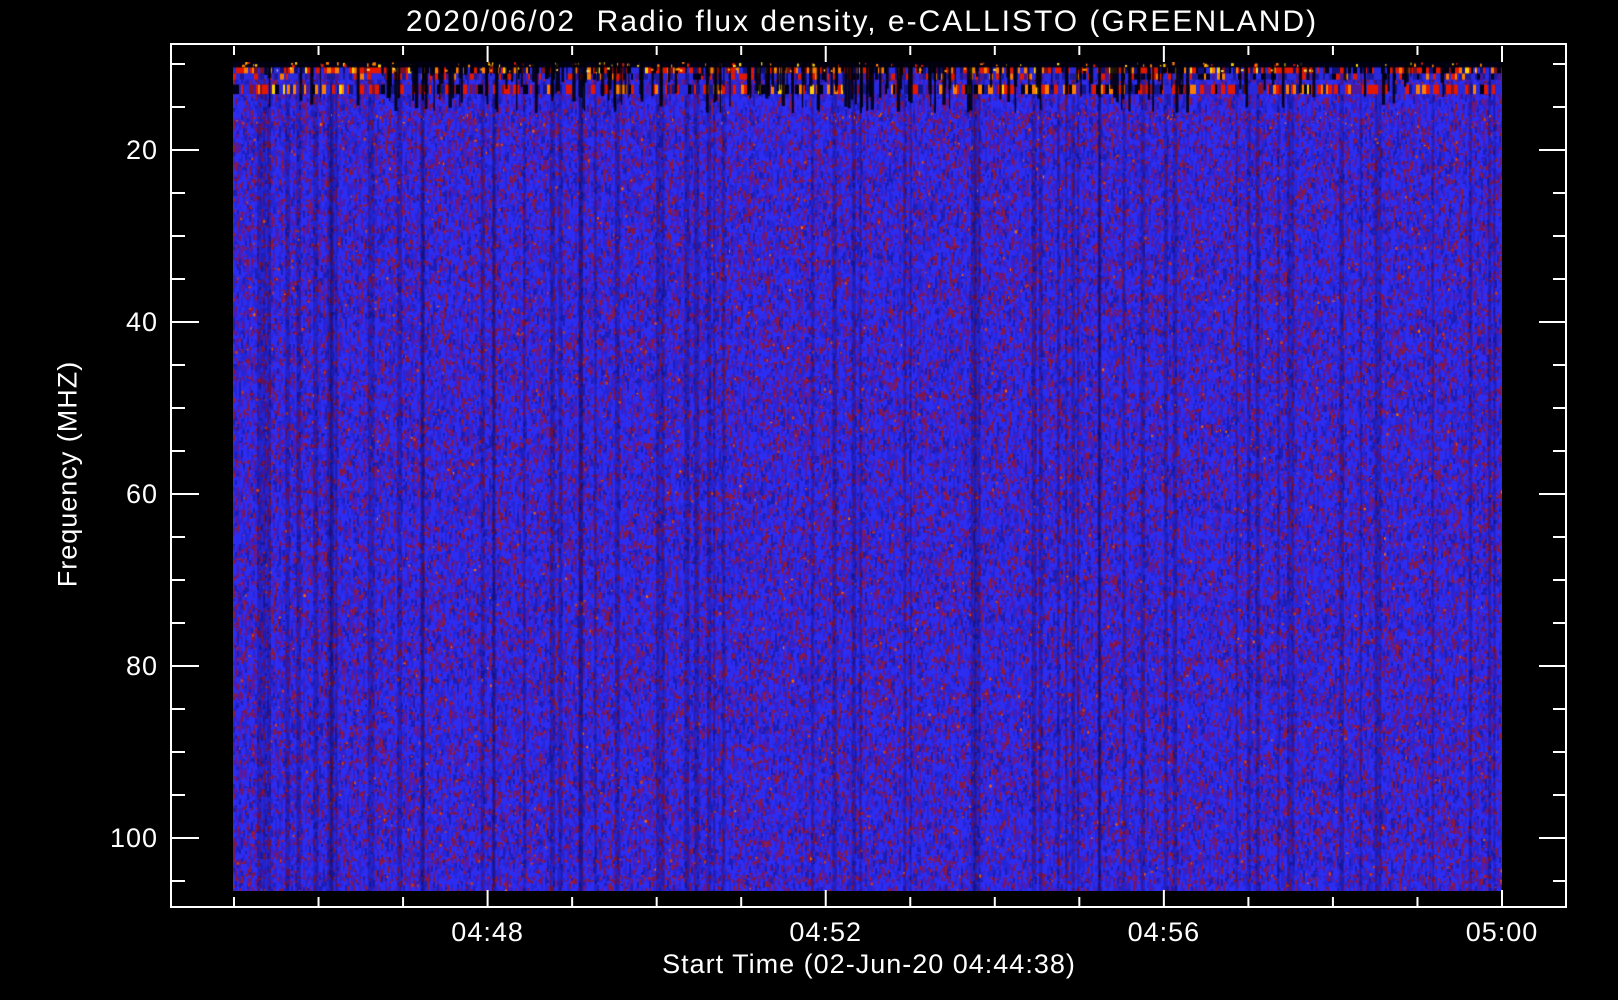 This screenshot has width=1618, height=1000. What do you see at coordinates (67, 474) in the screenshot?
I see `y-axis-label: Frequency (MHZ)` at bounding box center [67, 474].